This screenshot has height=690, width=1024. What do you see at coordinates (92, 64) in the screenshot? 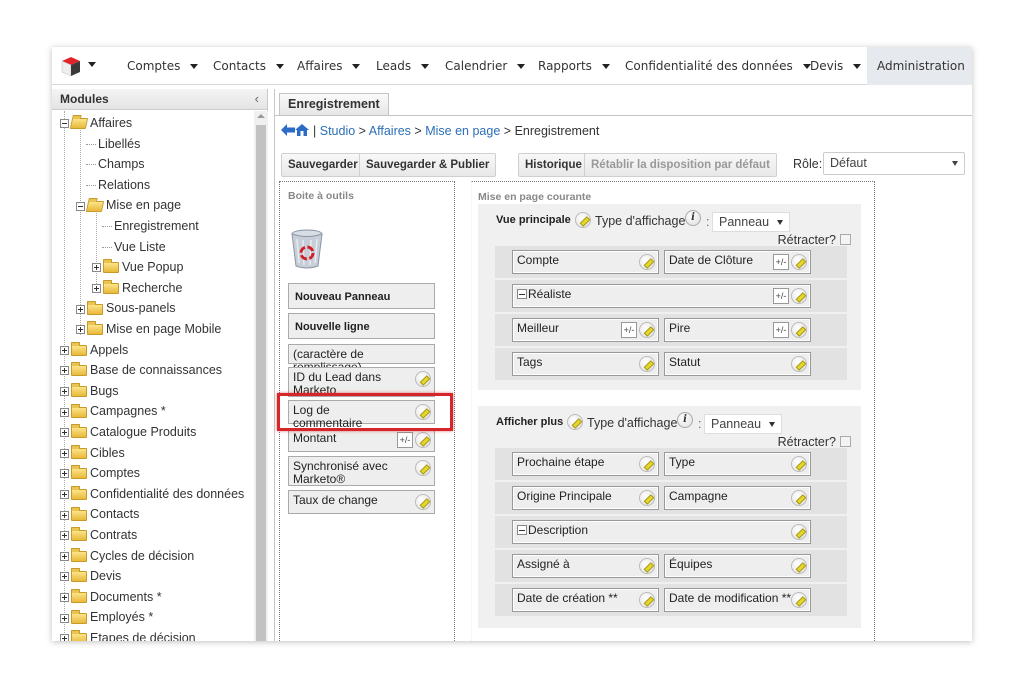
I see `logo-caret-icon` at bounding box center [92, 64].